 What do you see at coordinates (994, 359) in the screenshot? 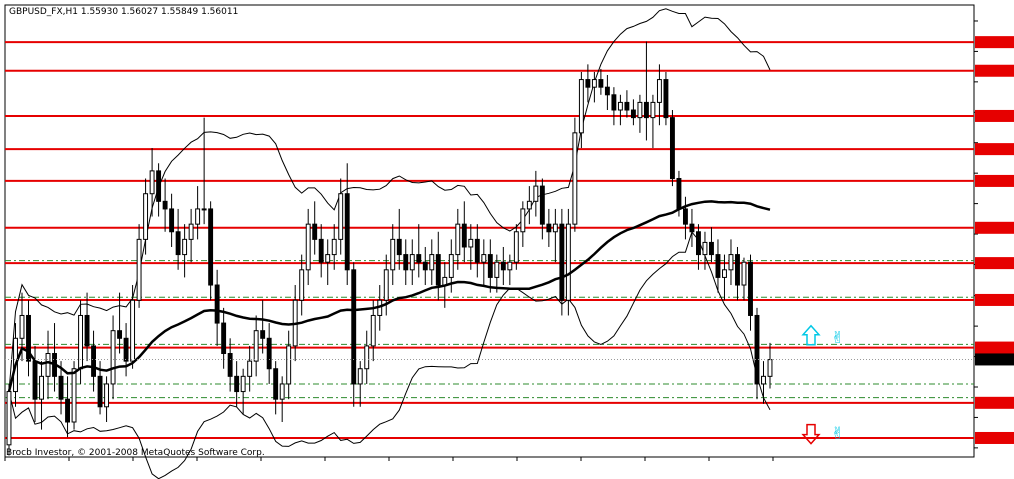
I see `current-price-box` at bounding box center [994, 359].